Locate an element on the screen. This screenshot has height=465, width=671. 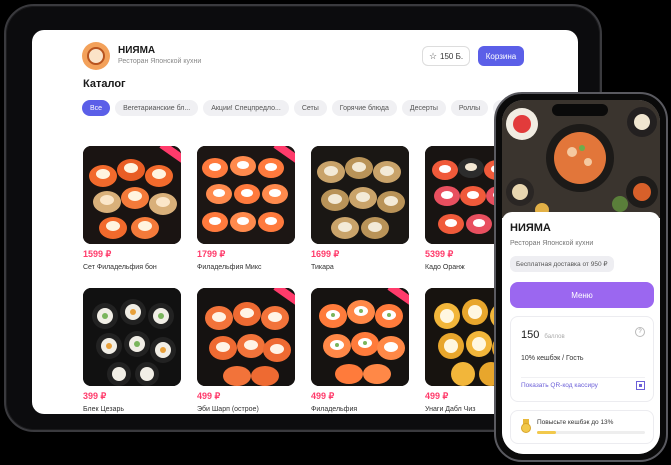
product-name: Блек Цезарь is located at coordinates (104, 409).